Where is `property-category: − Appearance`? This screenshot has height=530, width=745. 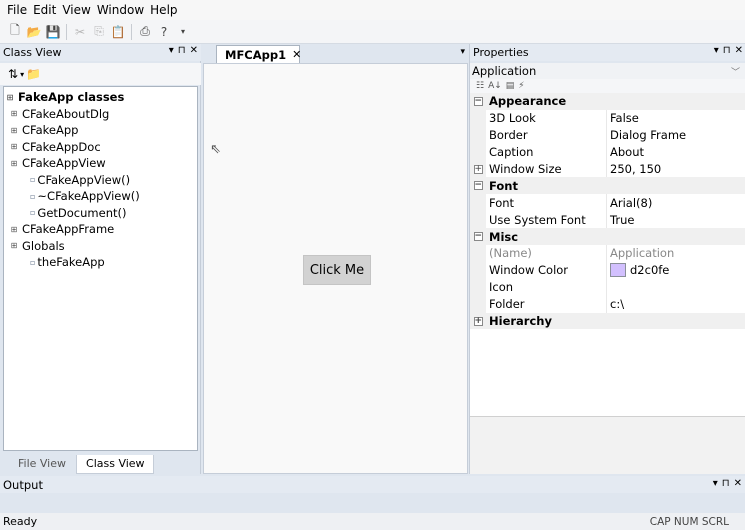 property-category: − Appearance is located at coordinates (607, 101).